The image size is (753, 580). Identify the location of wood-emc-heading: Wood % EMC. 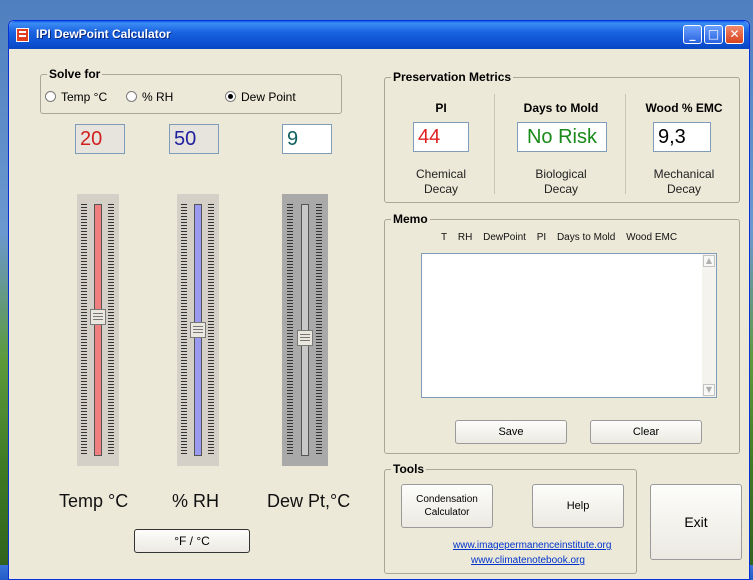
(684, 108).